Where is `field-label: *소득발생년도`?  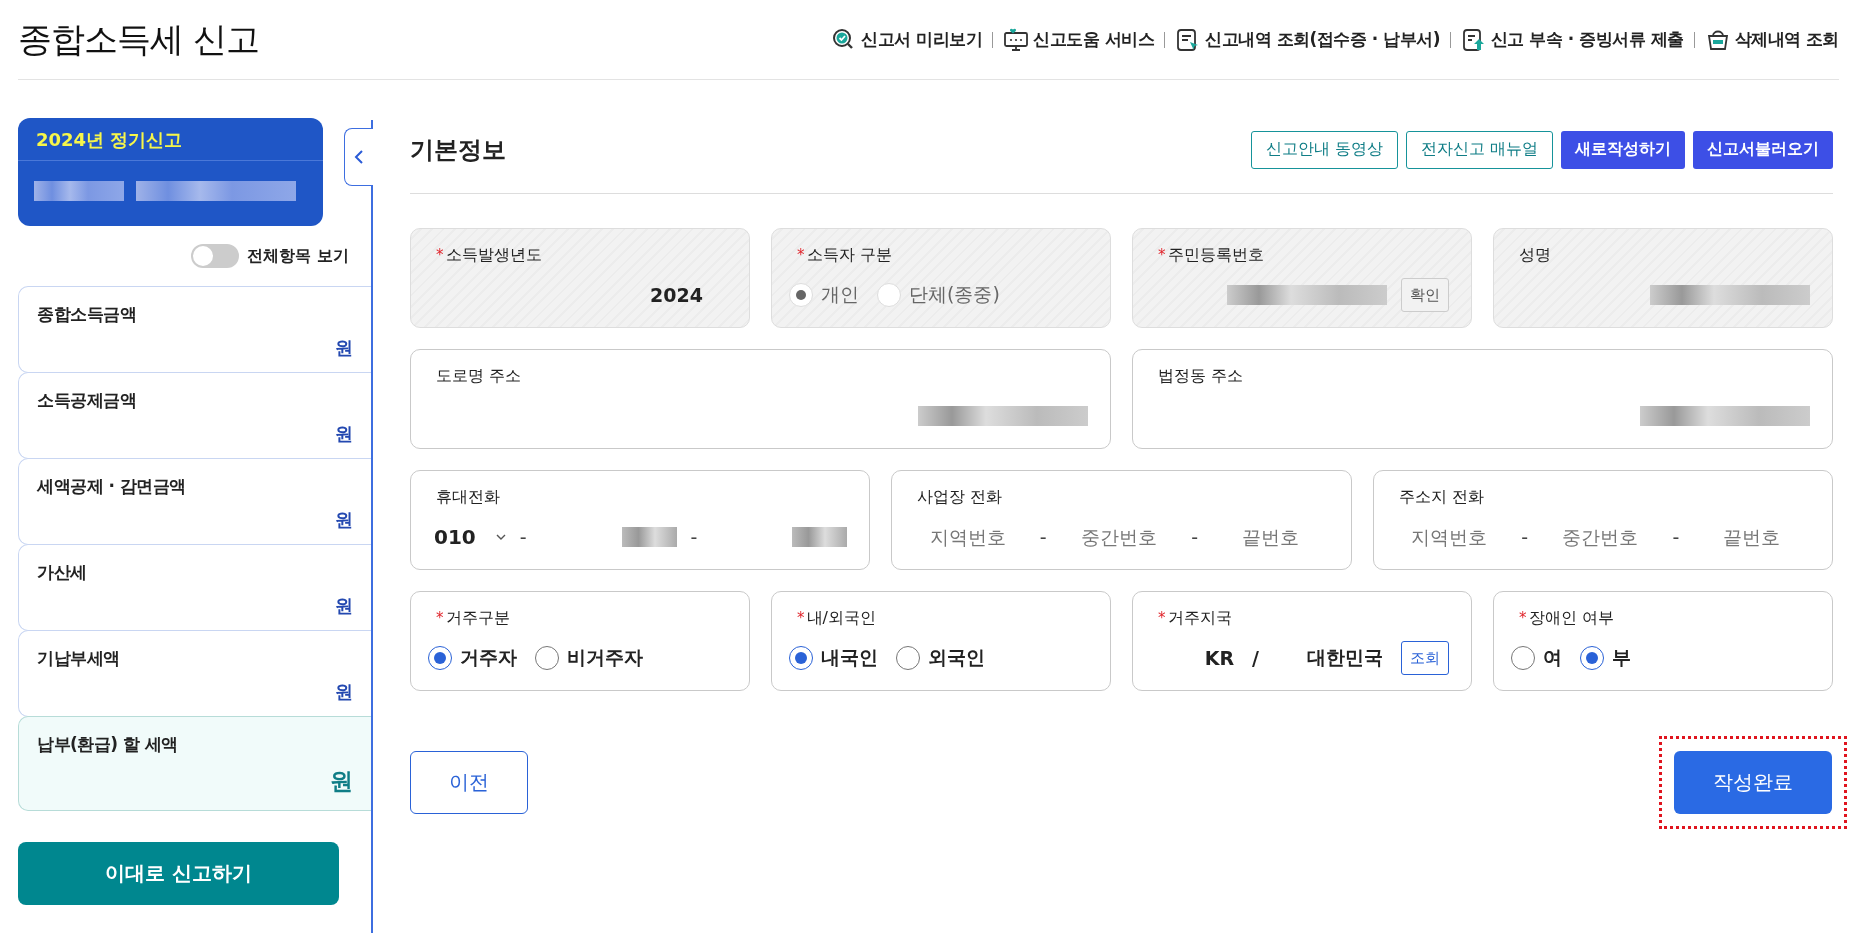 field-label: *소득발생년도 is located at coordinates (489, 255).